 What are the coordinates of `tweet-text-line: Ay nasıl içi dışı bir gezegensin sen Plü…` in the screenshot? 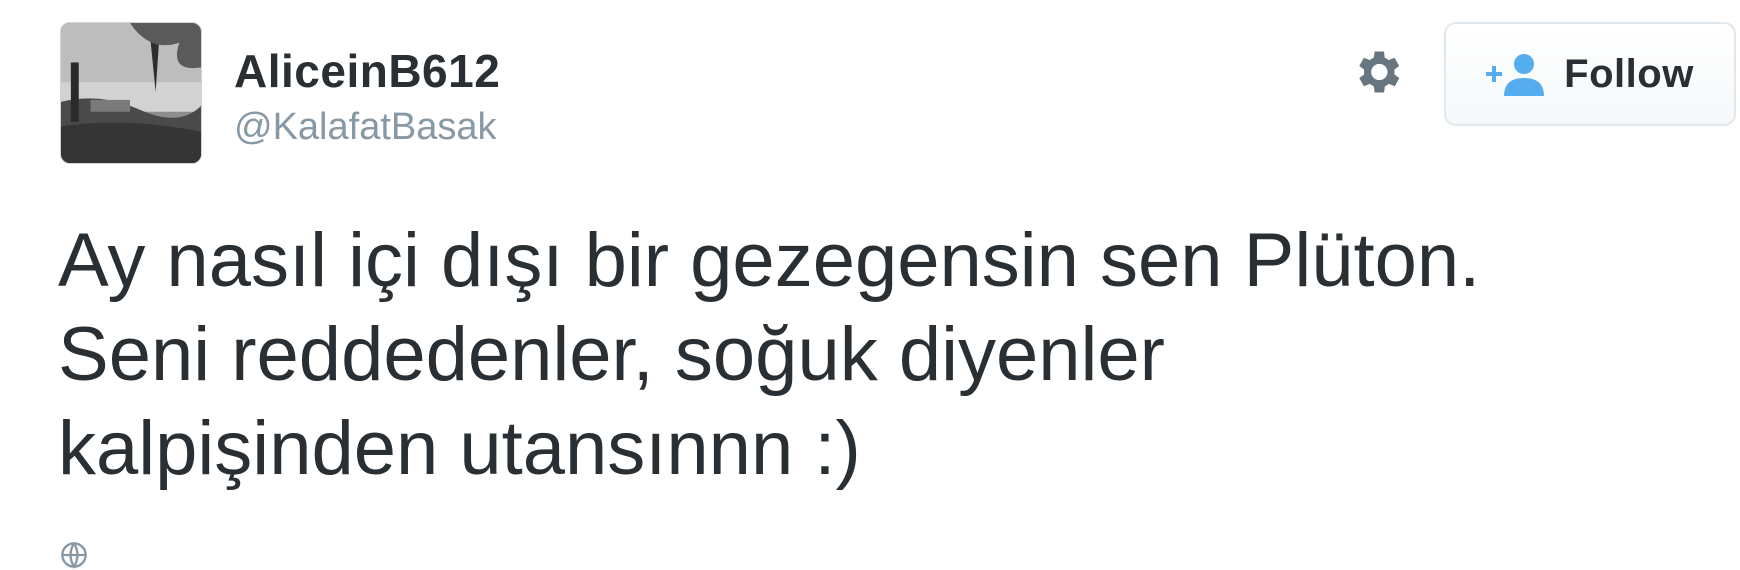 It's located at (769, 260).